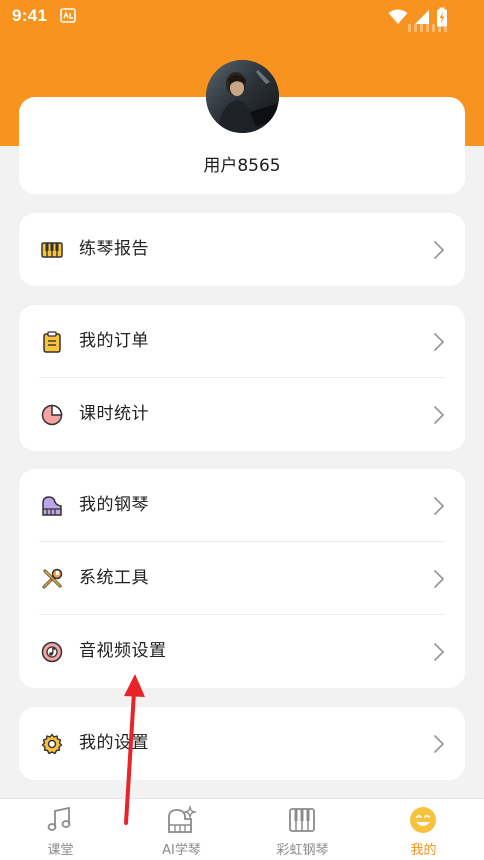  I want to click on tab-rainbow-piano: 彩虹钢琴, so click(302, 829).